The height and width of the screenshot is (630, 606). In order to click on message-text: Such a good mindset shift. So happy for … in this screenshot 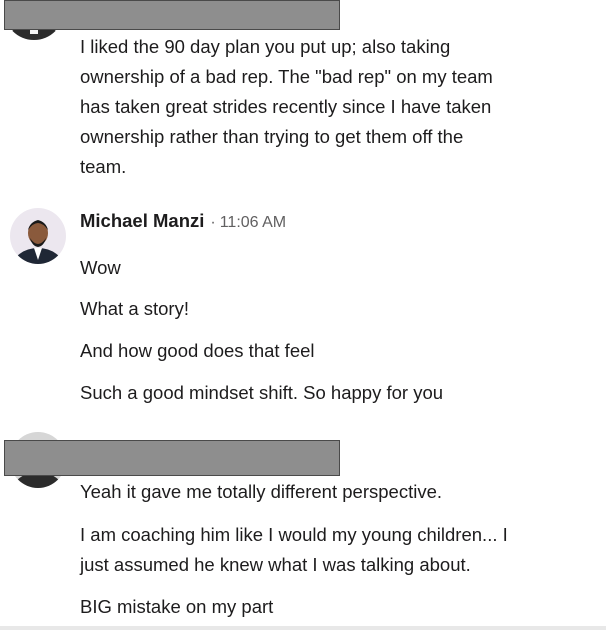, I will do `click(262, 392)`.